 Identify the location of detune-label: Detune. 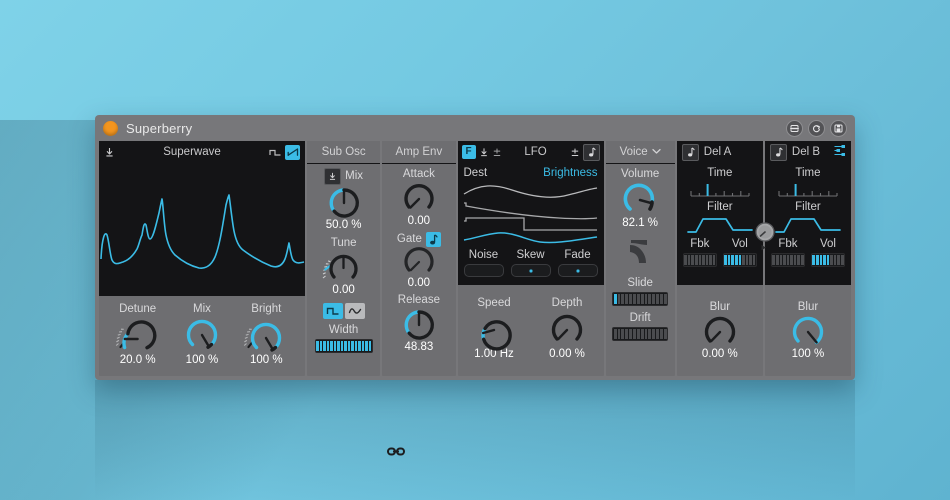
(138, 309).